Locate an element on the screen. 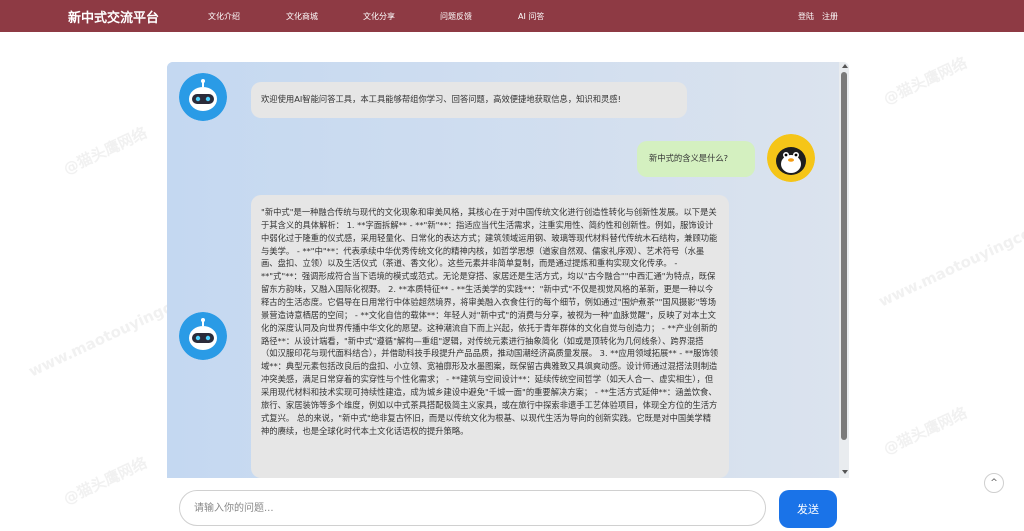 This screenshot has width=1024, height=531. chat-input-bar: 发送 is located at coordinates (508, 504).